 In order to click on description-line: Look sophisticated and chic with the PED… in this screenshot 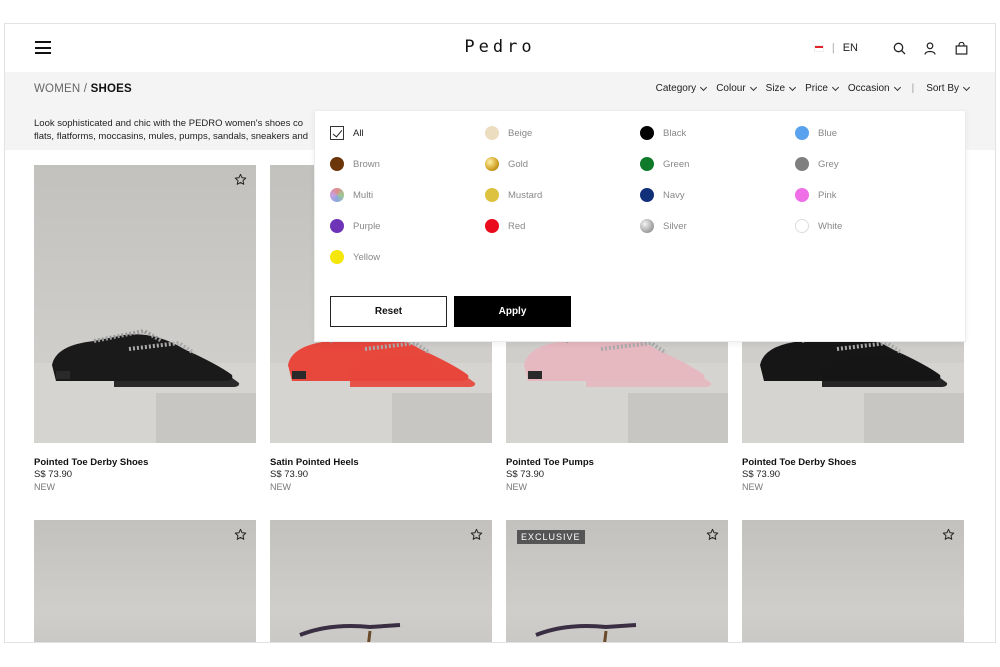, I will do `click(169, 123)`.